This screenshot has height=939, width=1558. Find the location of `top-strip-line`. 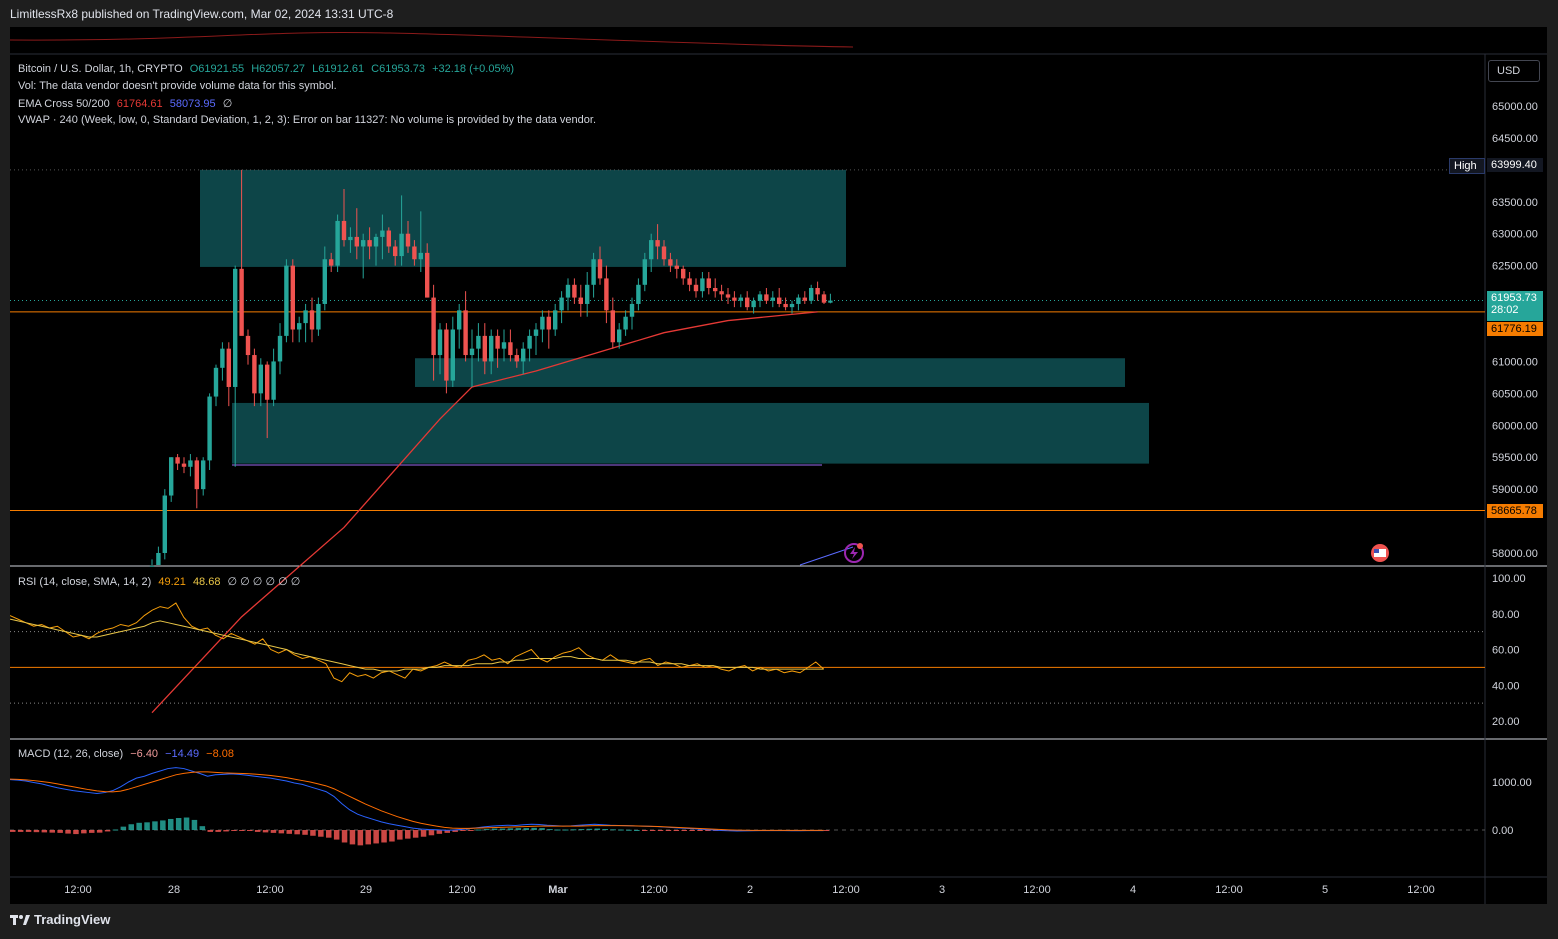

top-strip-line is located at coordinates (431, 39).